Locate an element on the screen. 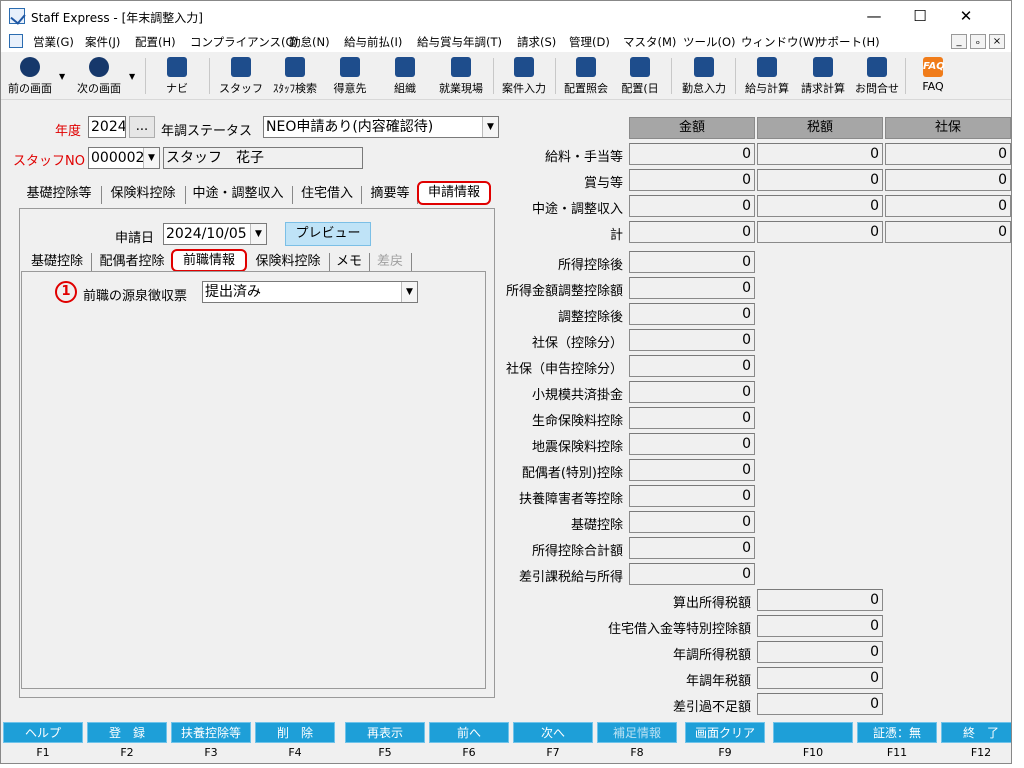 This screenshot has width=1024, height=768. fkey-f12-button: 終 了 is located at coordinates (976, 732).